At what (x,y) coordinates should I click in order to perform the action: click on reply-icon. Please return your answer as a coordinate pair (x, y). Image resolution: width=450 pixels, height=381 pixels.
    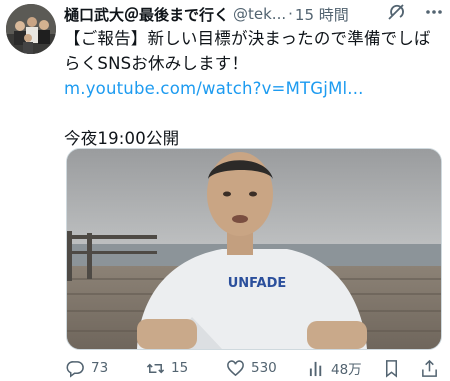
    Looking at the image, I should click on (75, 369).